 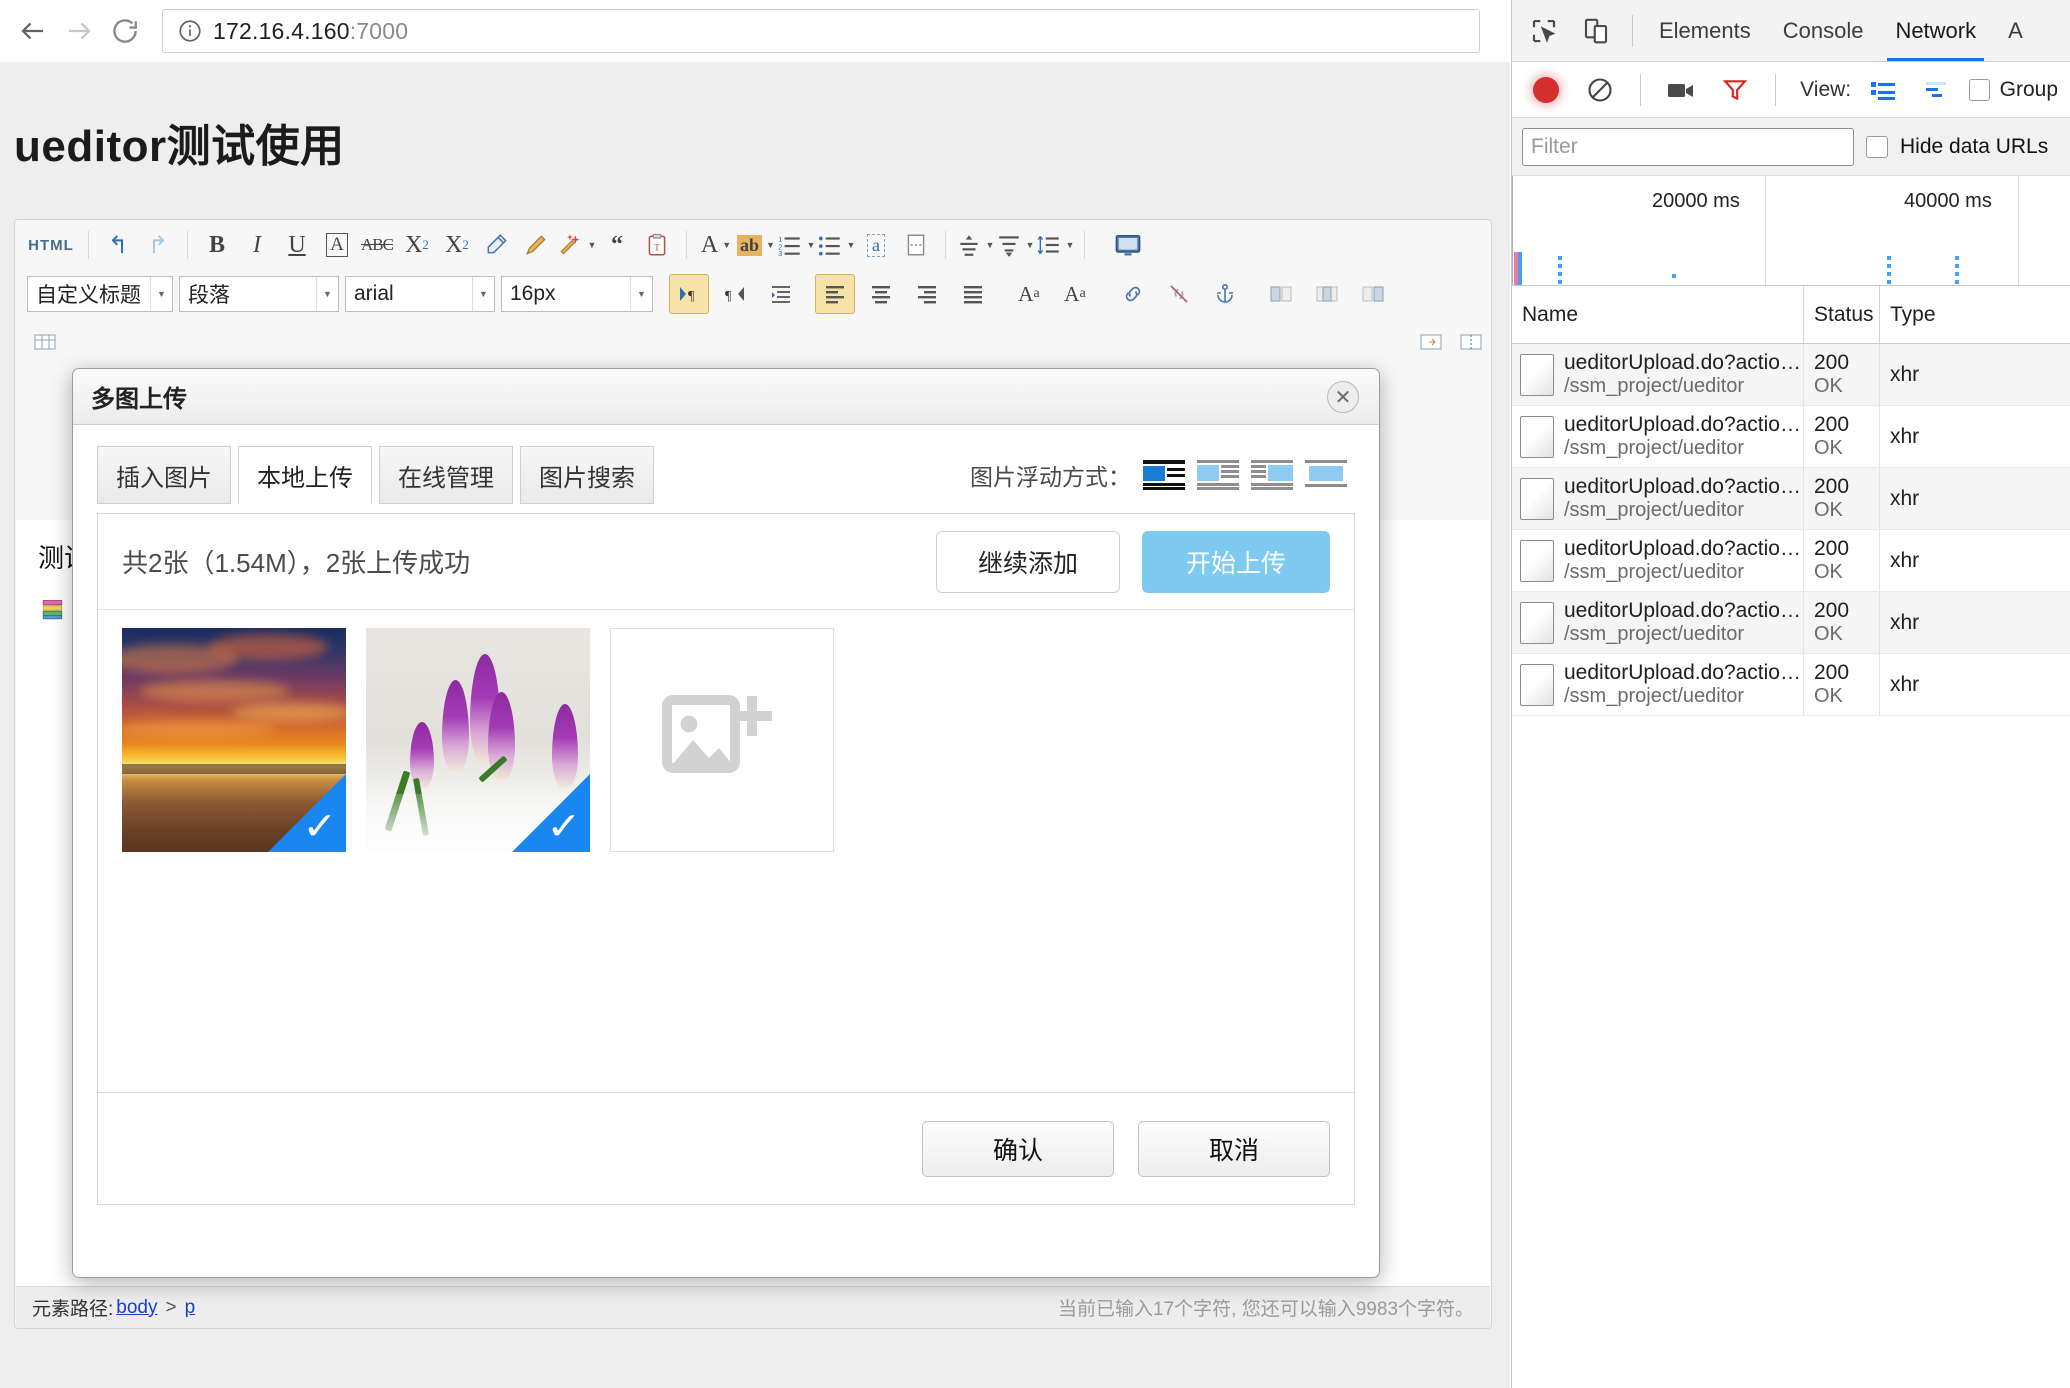 What do you see at coordinates (1823, 31) in the screenshot?
I see `tab-console: Console` at bounding box center [1823, 31].